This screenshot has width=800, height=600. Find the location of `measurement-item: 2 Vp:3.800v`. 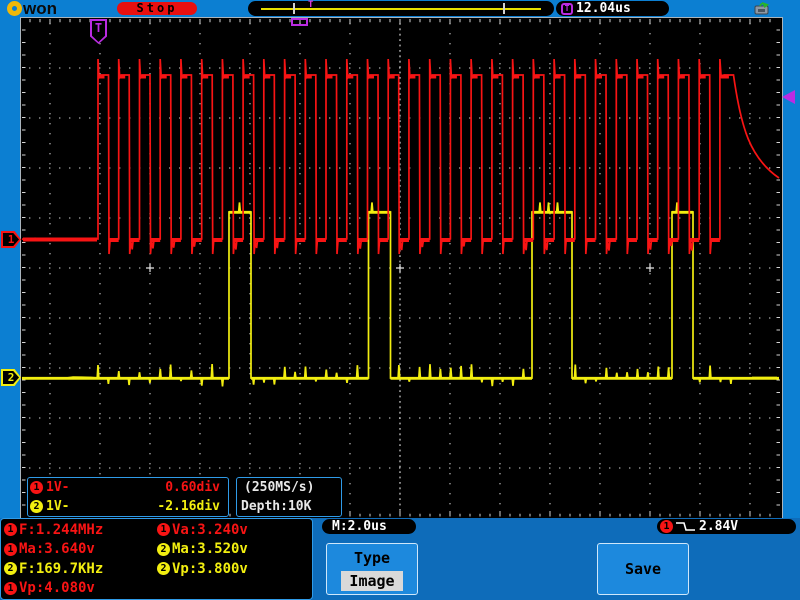

measurement-item: 2 Vp:3.800v is located at coordinates (233, 569).